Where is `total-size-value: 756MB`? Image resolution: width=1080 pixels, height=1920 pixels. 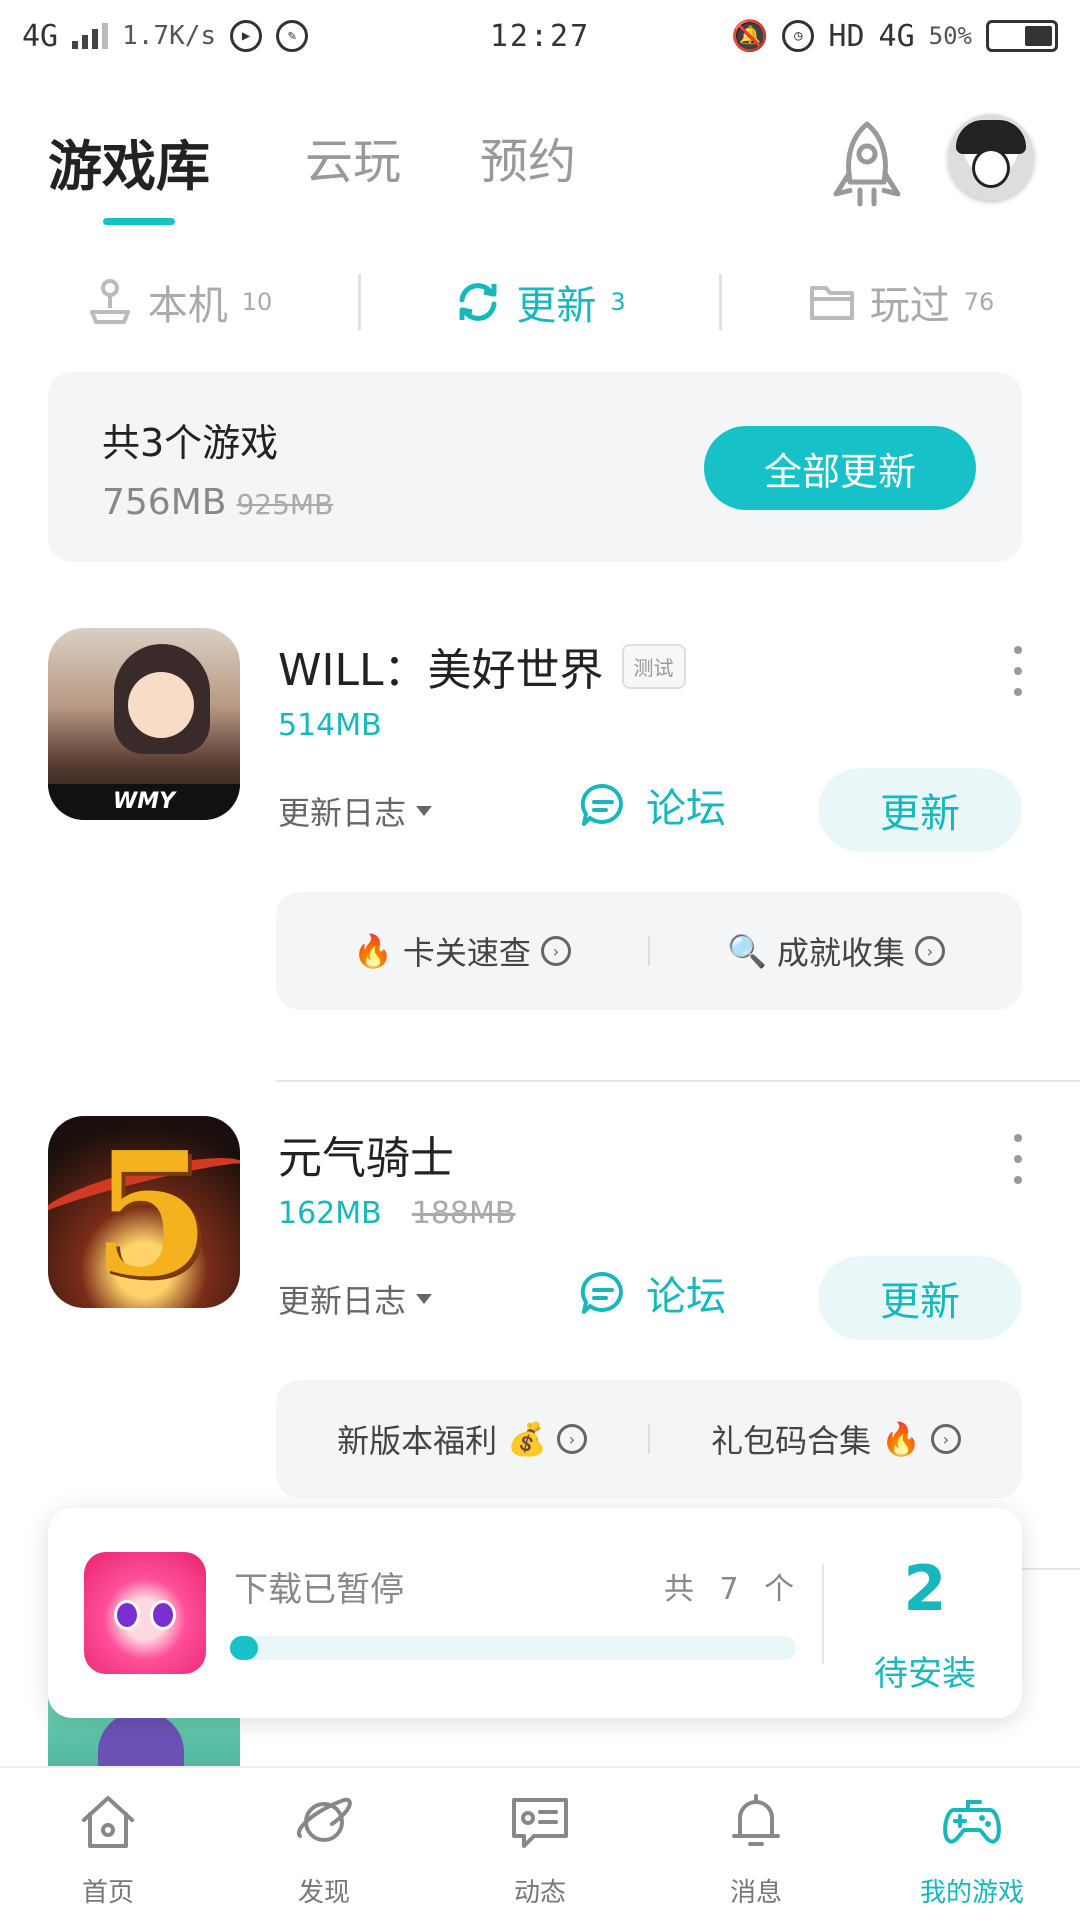 total-size-value: 756MB is located at coordinates (164, 502).